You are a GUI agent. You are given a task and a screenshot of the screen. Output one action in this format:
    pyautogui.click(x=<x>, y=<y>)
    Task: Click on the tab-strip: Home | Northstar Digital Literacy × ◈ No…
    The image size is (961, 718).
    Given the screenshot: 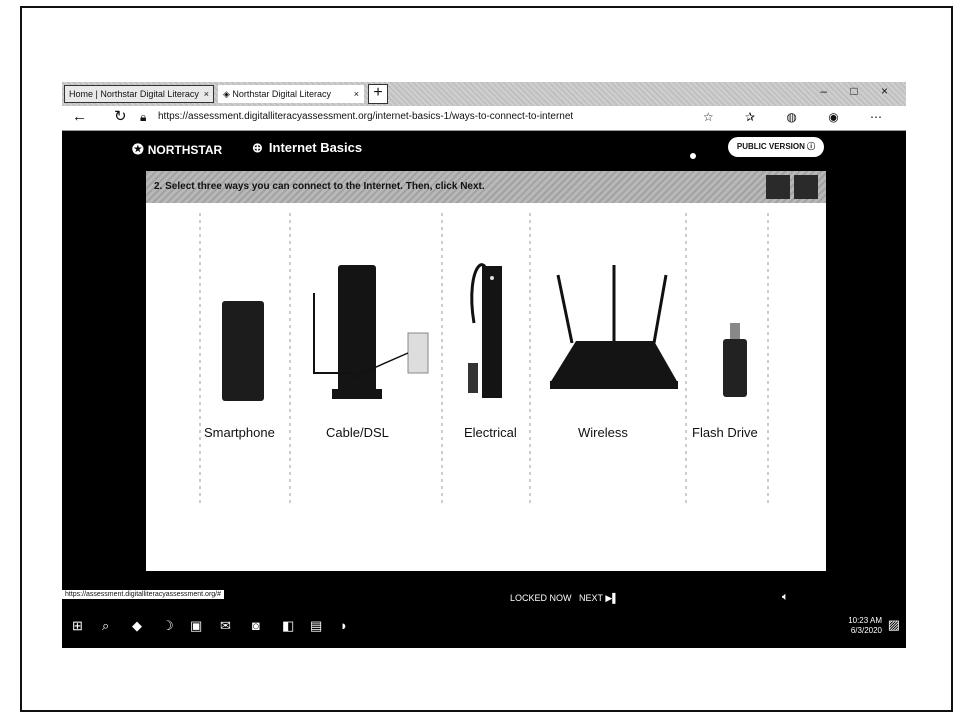 What is the action you would take?
    pyautogui.click(x=484, y=94)
    